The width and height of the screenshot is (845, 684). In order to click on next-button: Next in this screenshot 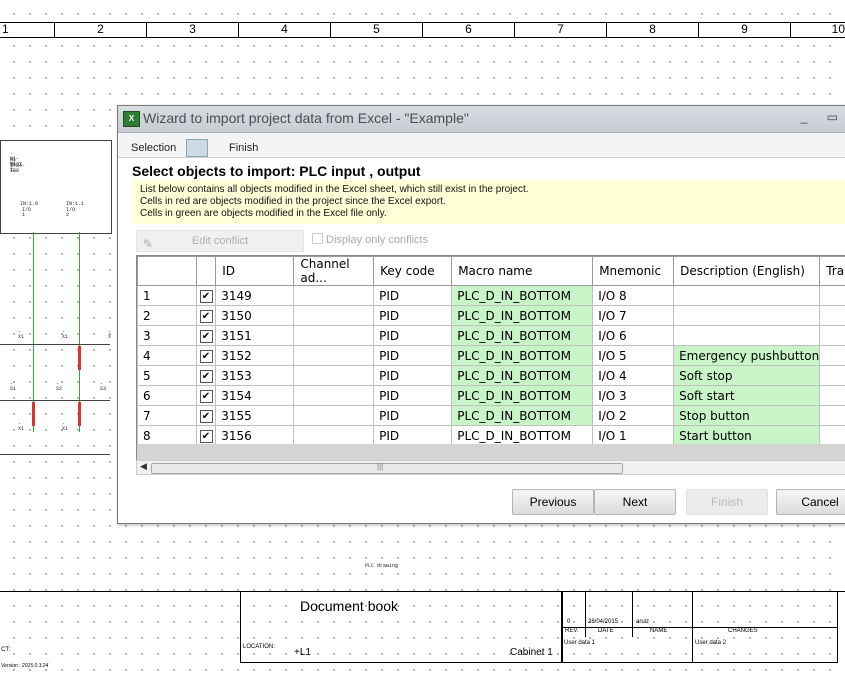, I will do `click(635, 502)`.